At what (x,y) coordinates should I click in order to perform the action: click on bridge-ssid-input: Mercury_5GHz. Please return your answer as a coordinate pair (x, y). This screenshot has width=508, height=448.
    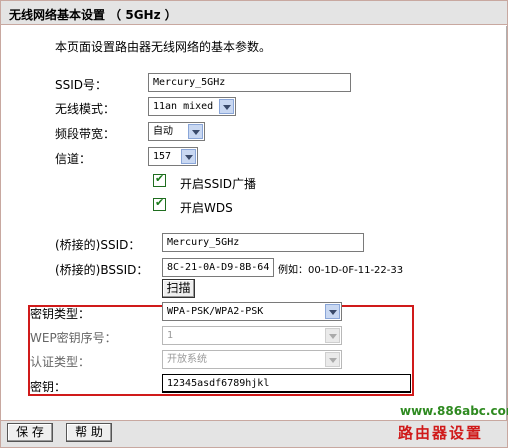
    Looking at the image, I should click on (263, 242).